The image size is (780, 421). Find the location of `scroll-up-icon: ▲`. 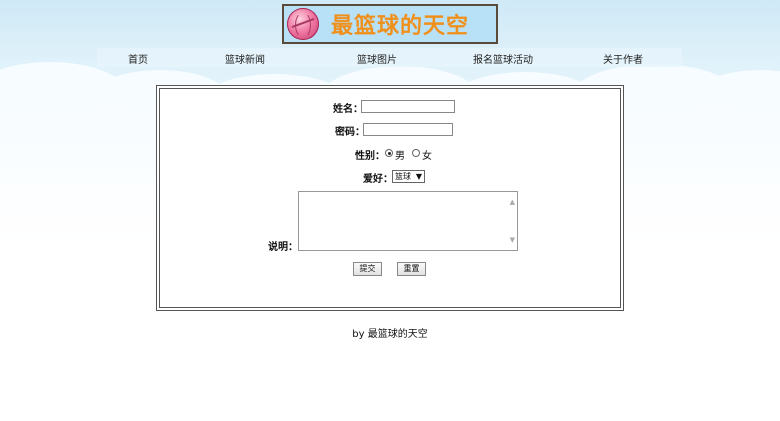

scroll-up-icon: ▲ is located at coordinates (512, 202).